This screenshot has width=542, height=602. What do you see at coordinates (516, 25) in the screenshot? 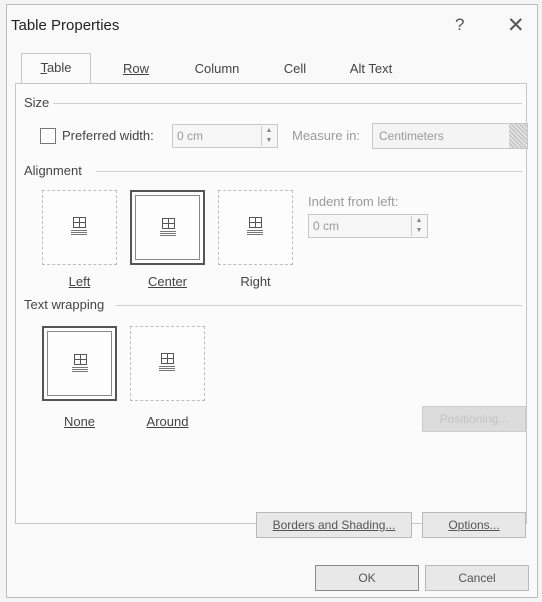
I see `close-icon: ✕` at bounding box center [516, 25].